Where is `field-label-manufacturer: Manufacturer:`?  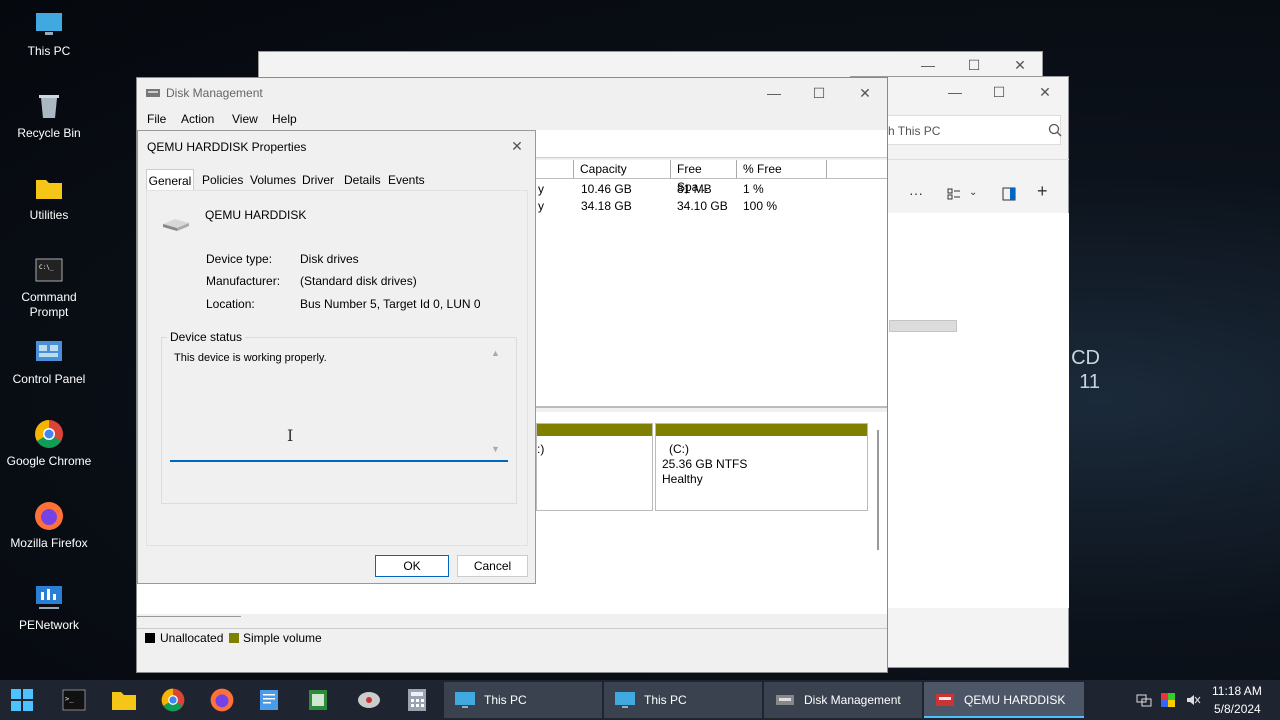
field-label-manufacturer: Manufacturer: is located at coordinates (243, 281).